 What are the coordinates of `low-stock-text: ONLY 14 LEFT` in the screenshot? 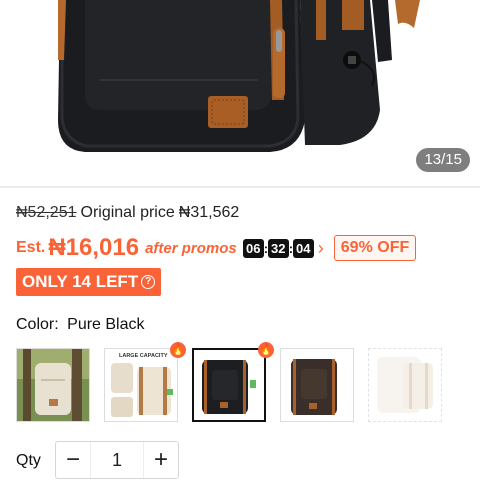 It's located at (80, 281).